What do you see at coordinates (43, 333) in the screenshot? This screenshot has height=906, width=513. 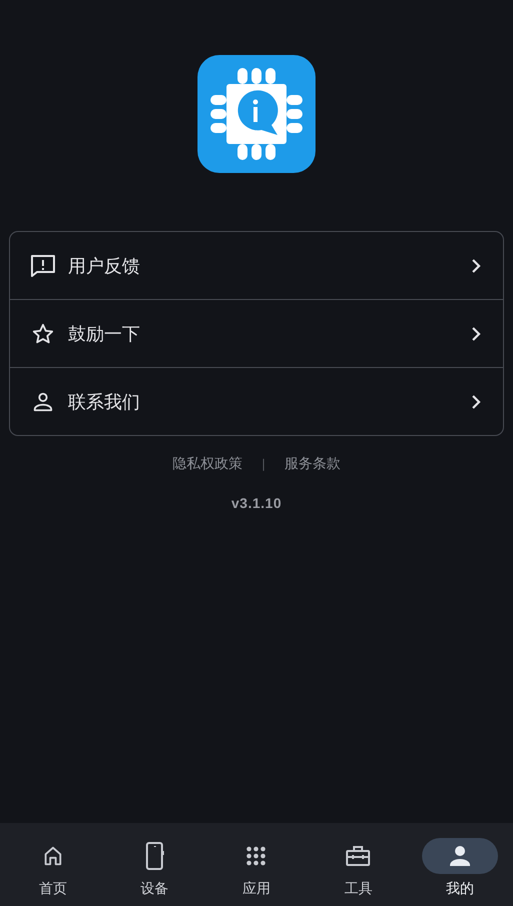 I see `star-icon` at bounding box center [43, 333].